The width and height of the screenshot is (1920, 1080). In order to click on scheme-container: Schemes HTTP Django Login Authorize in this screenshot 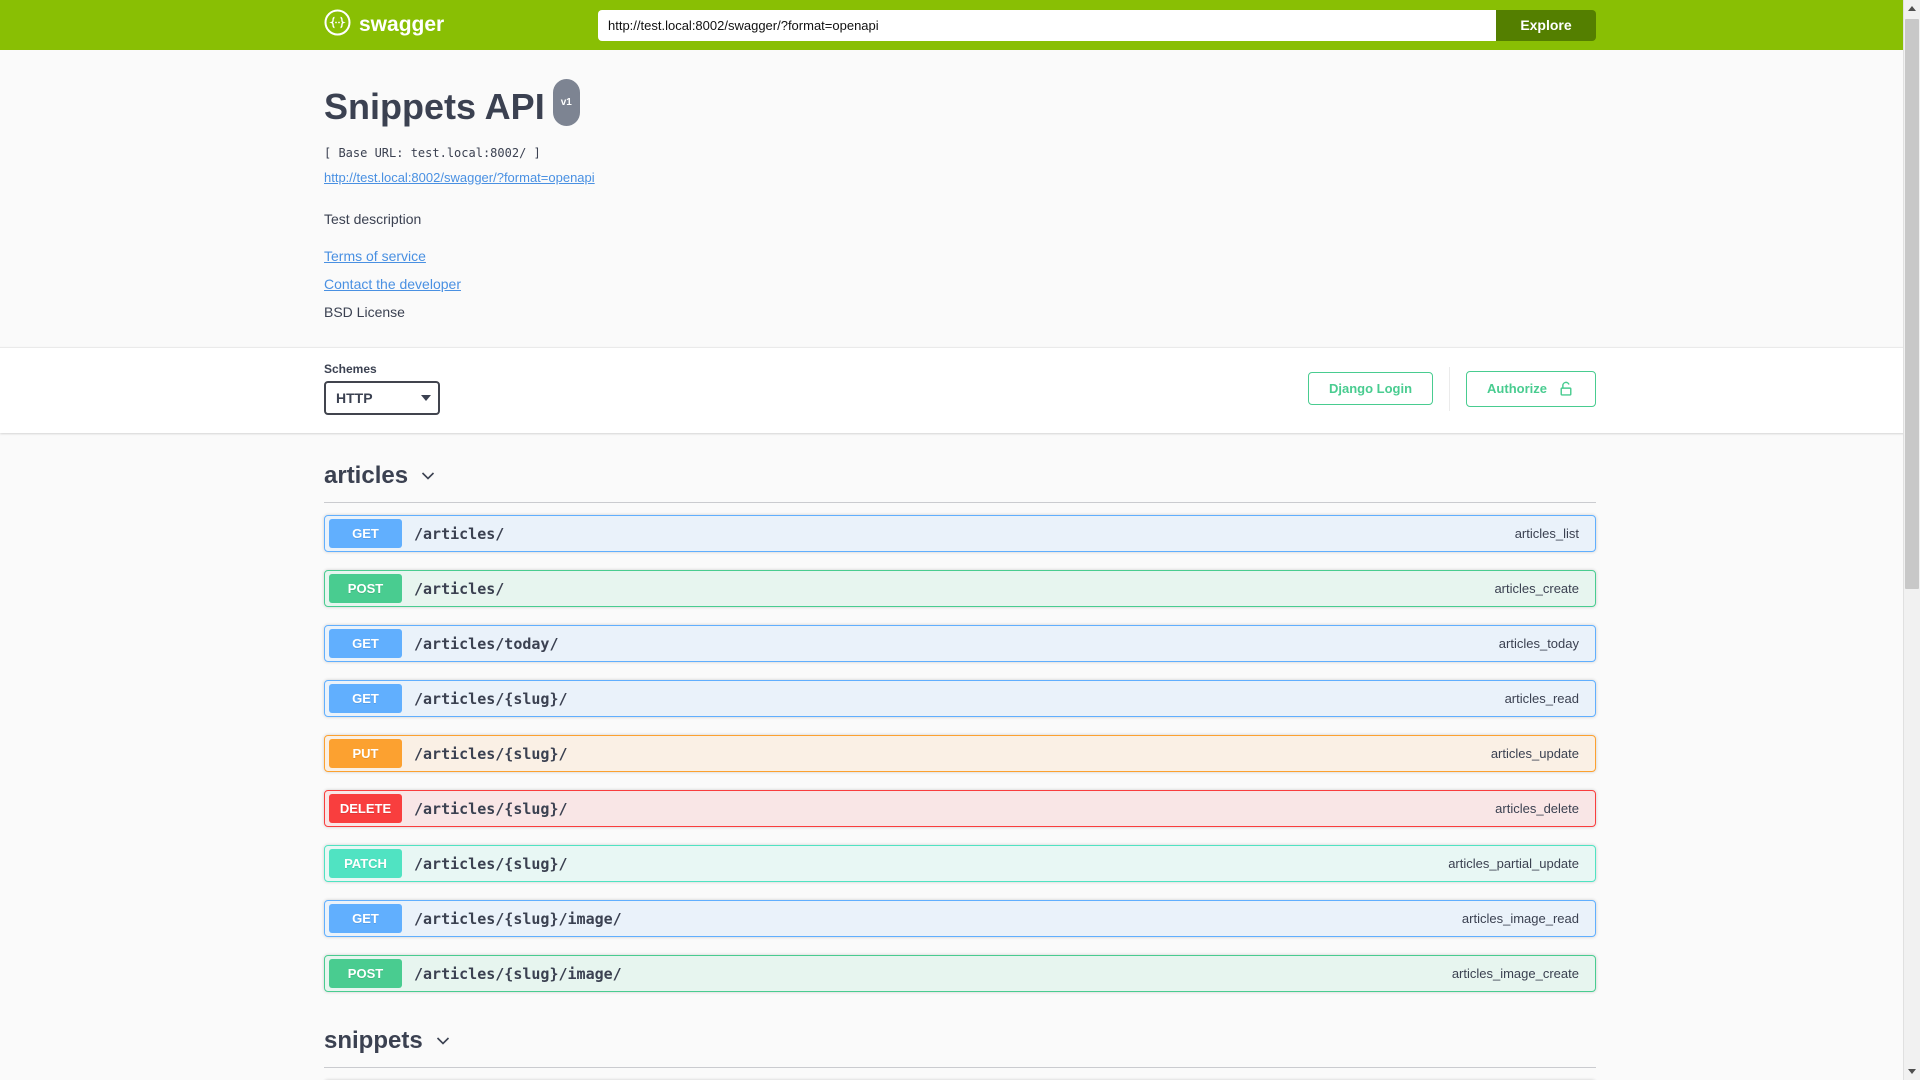, I will do `click(960, 390)`.